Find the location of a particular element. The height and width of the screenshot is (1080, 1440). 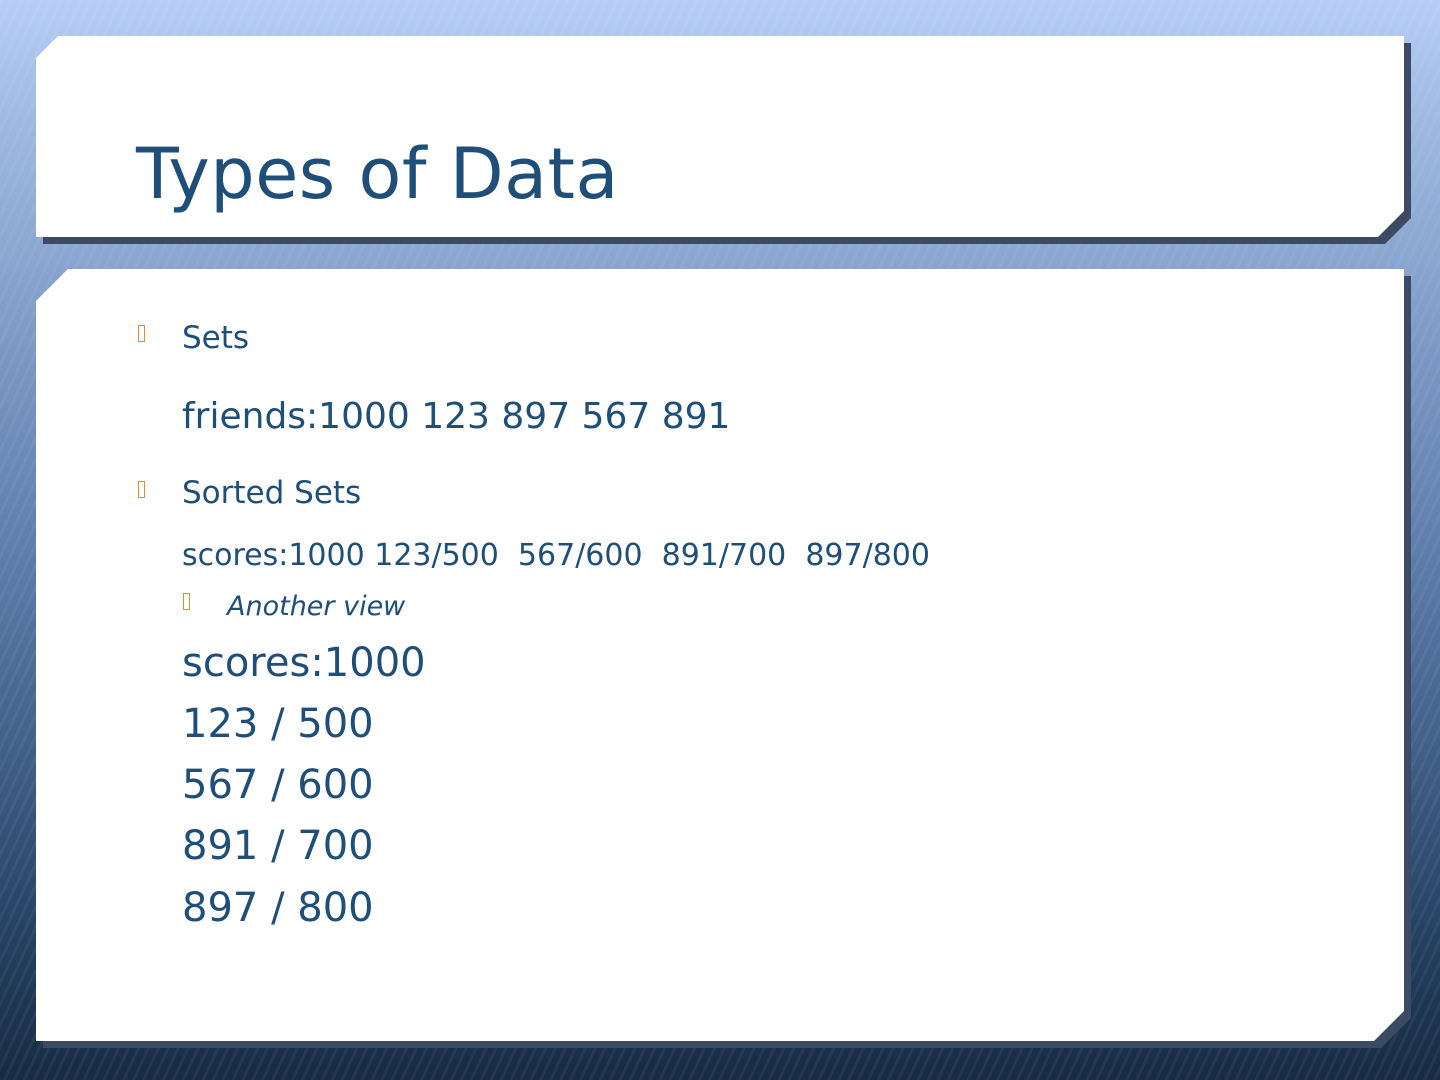

view-line: 567 / 600 is located at coordinates (278, 785).